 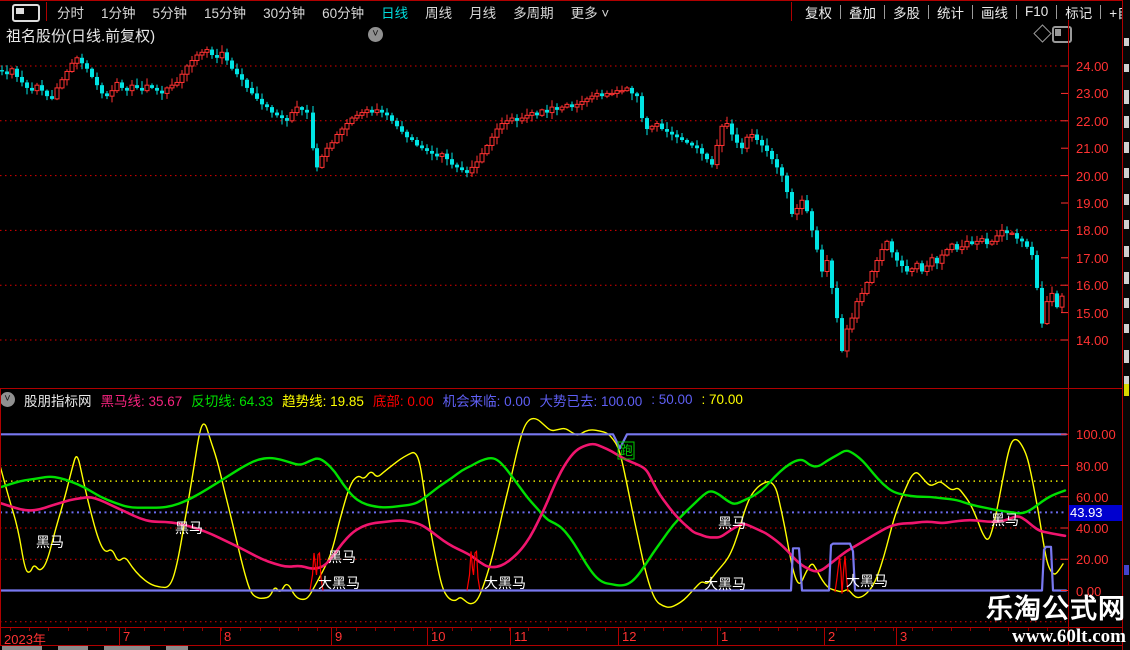 I want to click on indicator-field: 大势已去: 100.00, so click(x=591, y=401).